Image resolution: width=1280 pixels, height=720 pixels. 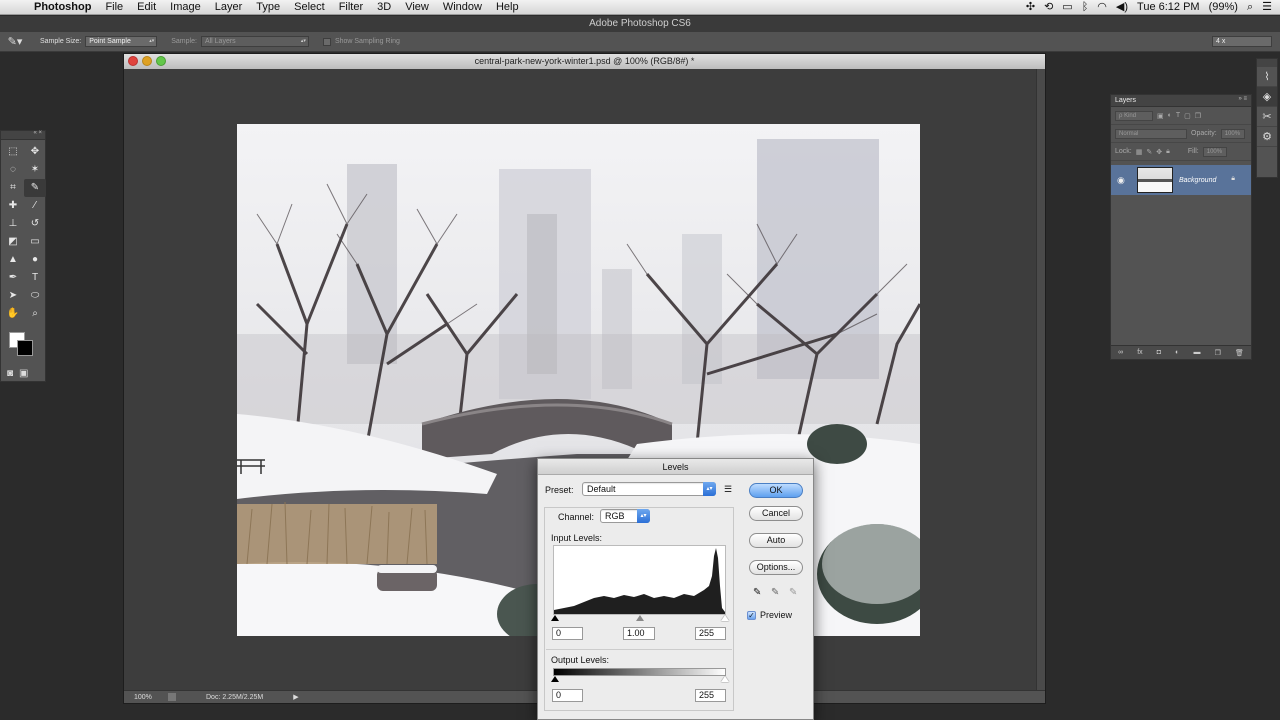 I want to click on wifi-icon: ◠, so click(x=1102, y=7).